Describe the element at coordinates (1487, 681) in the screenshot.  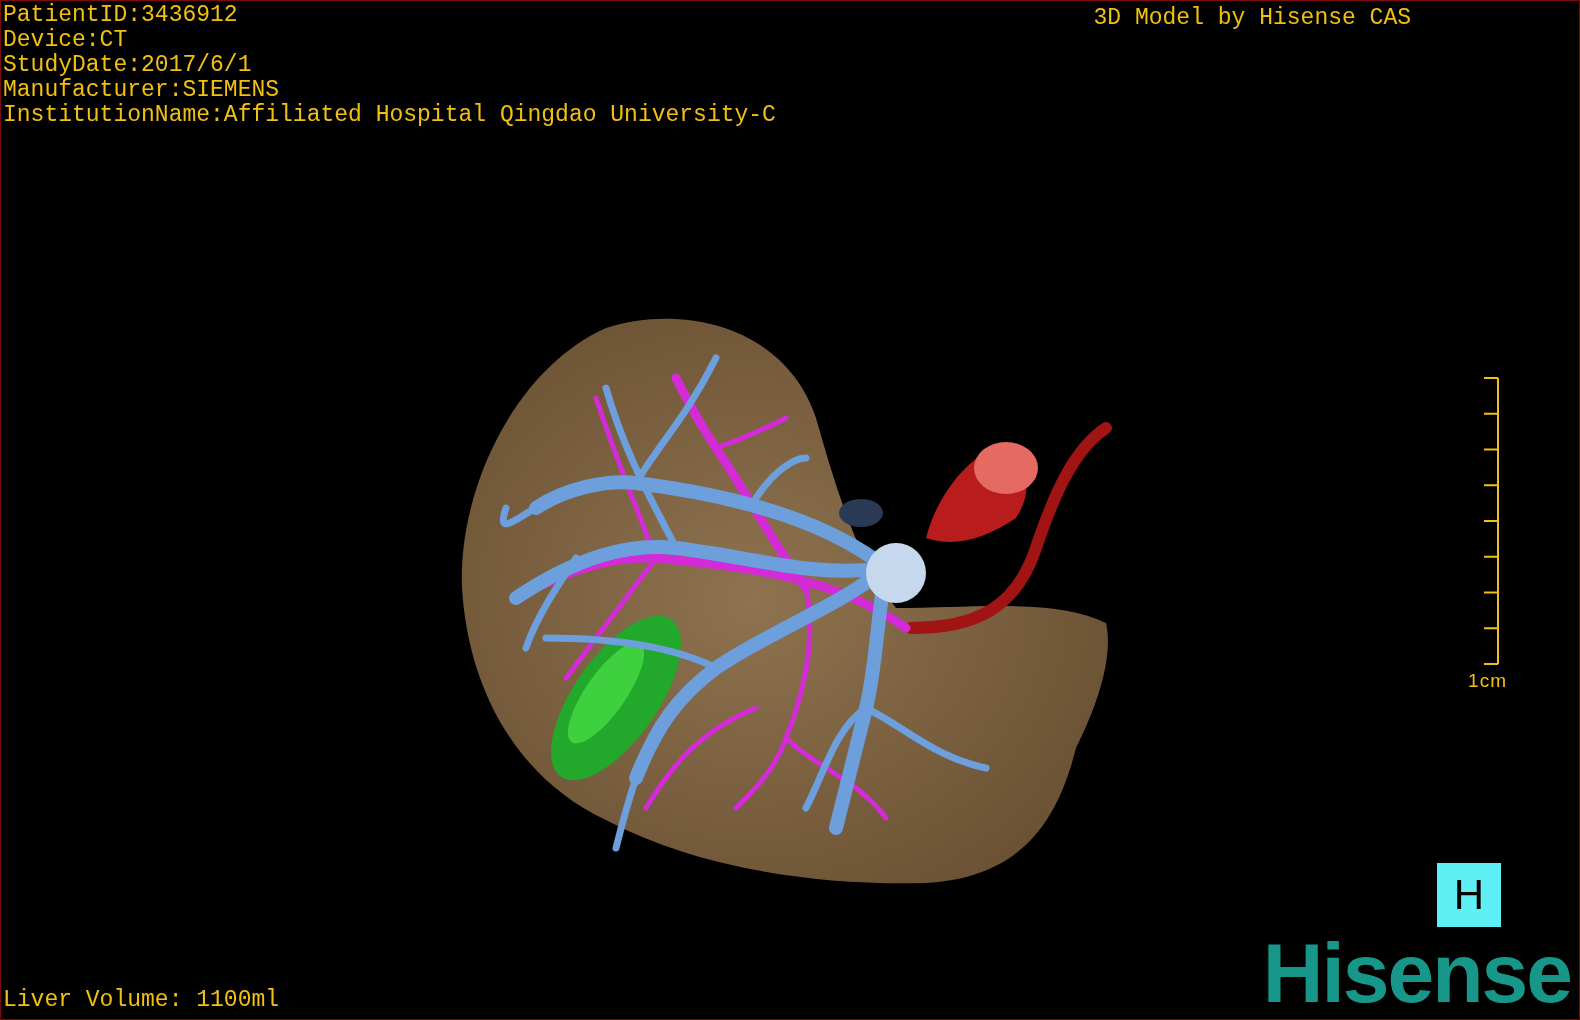
I see `scale-label: 1cm` at that location.